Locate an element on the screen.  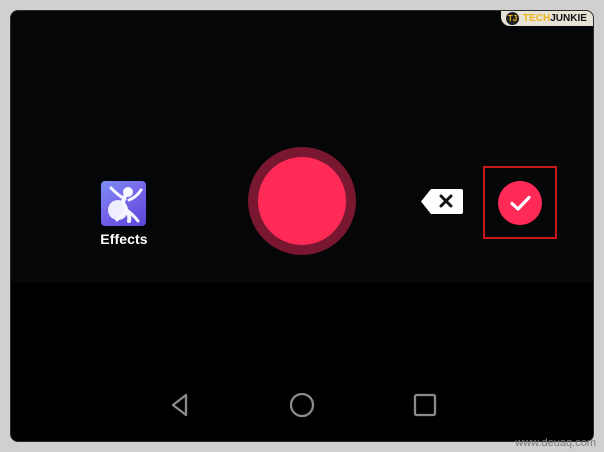
square-recents-icon is located at coordinates (425, 405).